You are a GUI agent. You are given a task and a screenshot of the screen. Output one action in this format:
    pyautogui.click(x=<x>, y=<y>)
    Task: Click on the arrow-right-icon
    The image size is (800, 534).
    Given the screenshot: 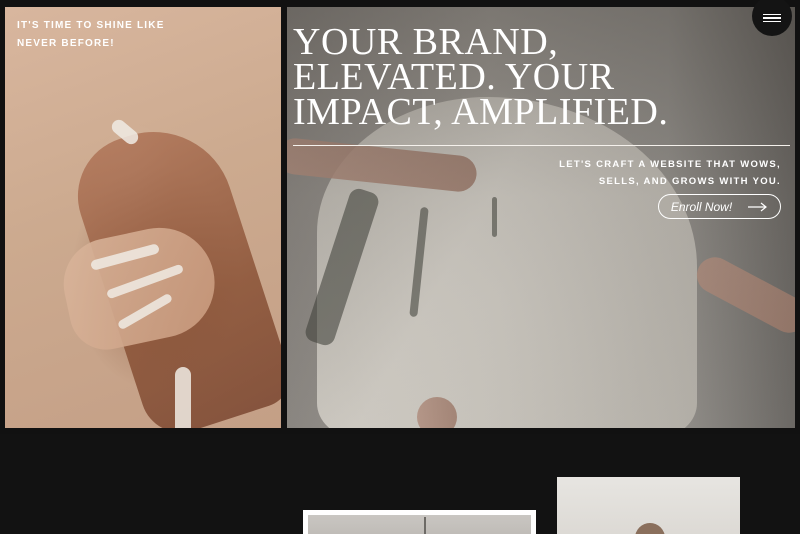 What is the action you would take?
    pyautogui.click(x=758, y=206)
    